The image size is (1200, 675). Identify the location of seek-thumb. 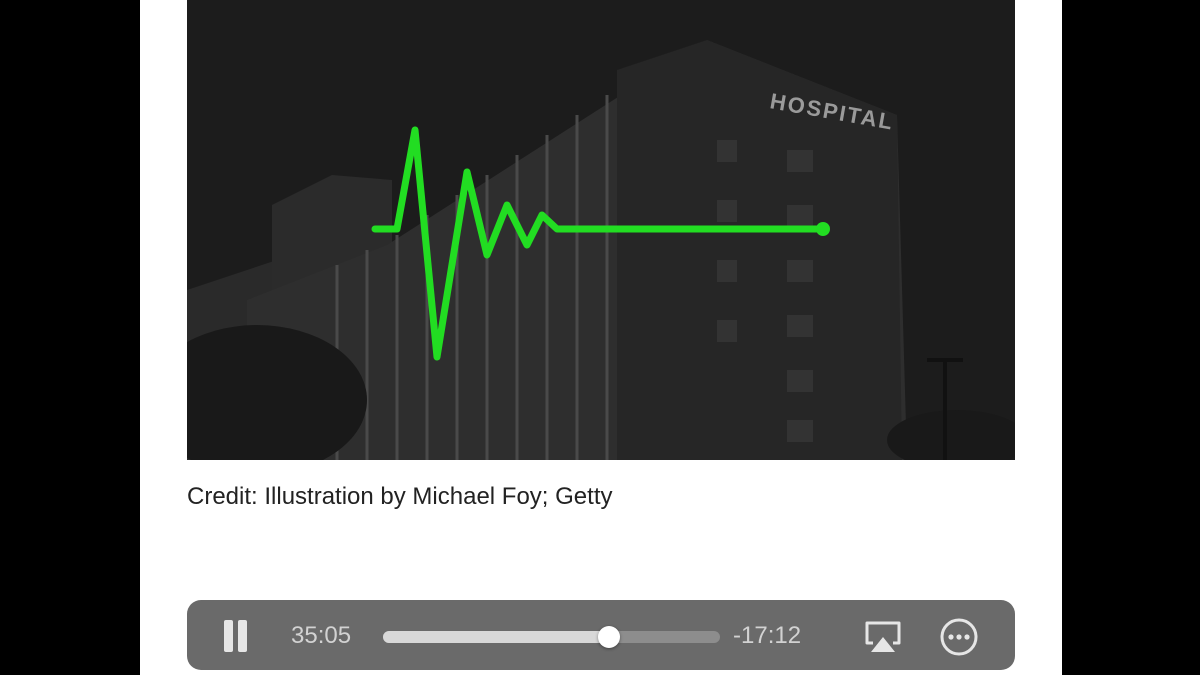
(609, 637).